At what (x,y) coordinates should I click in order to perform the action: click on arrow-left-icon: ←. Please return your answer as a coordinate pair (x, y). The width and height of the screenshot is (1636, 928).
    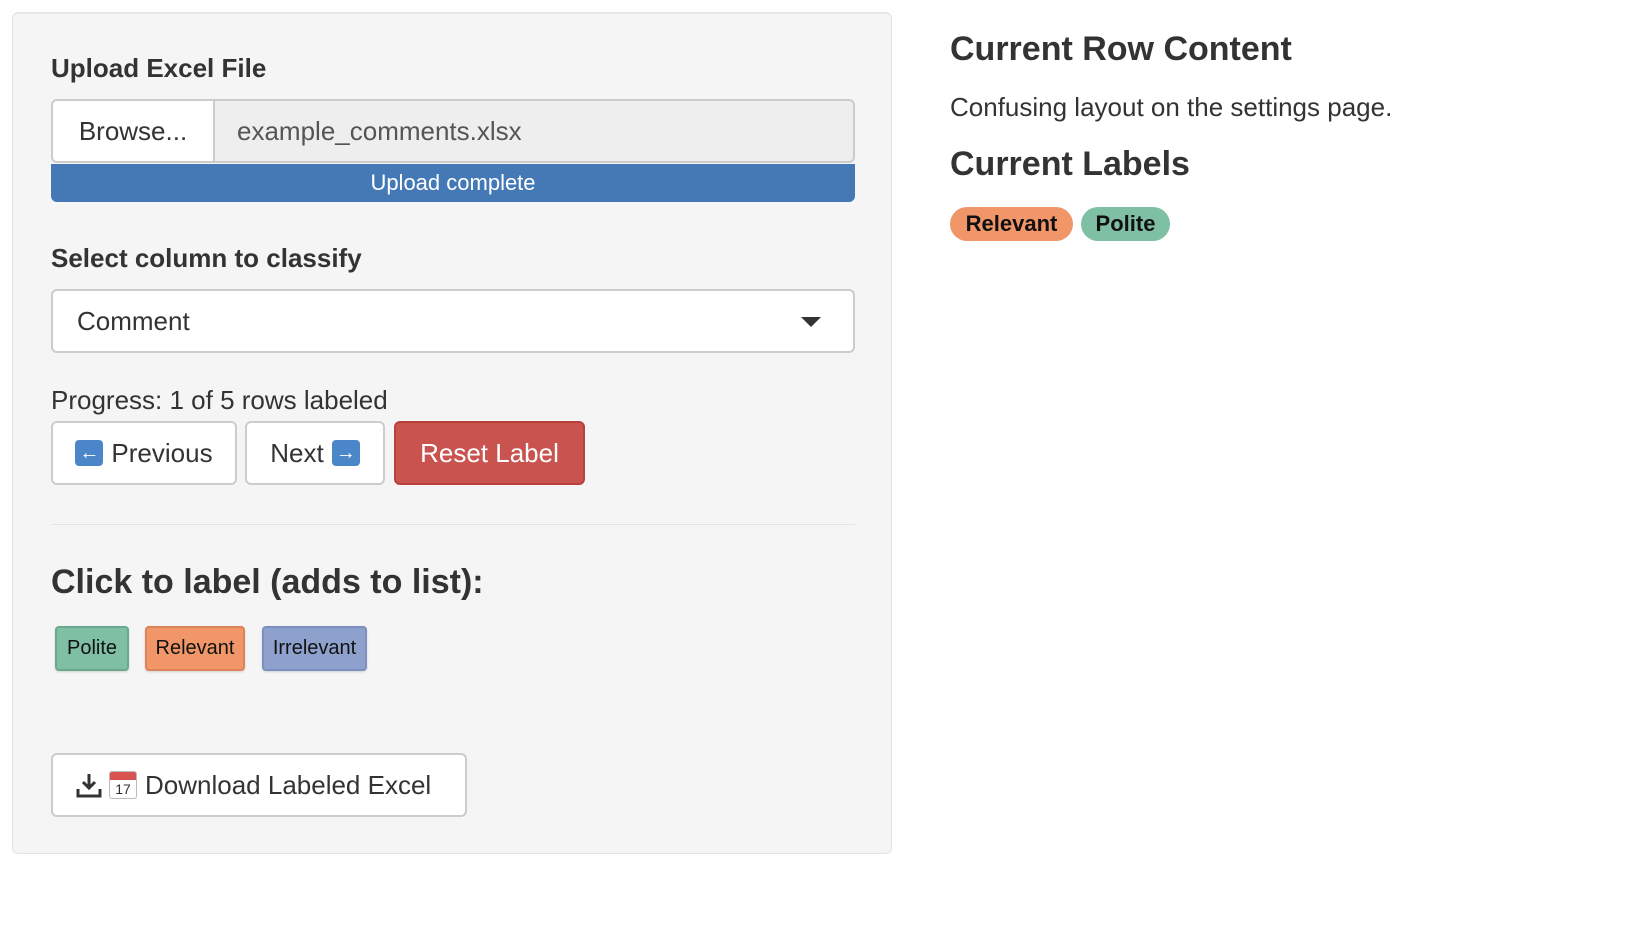
    Looking at the image, I should click on (89, 453).